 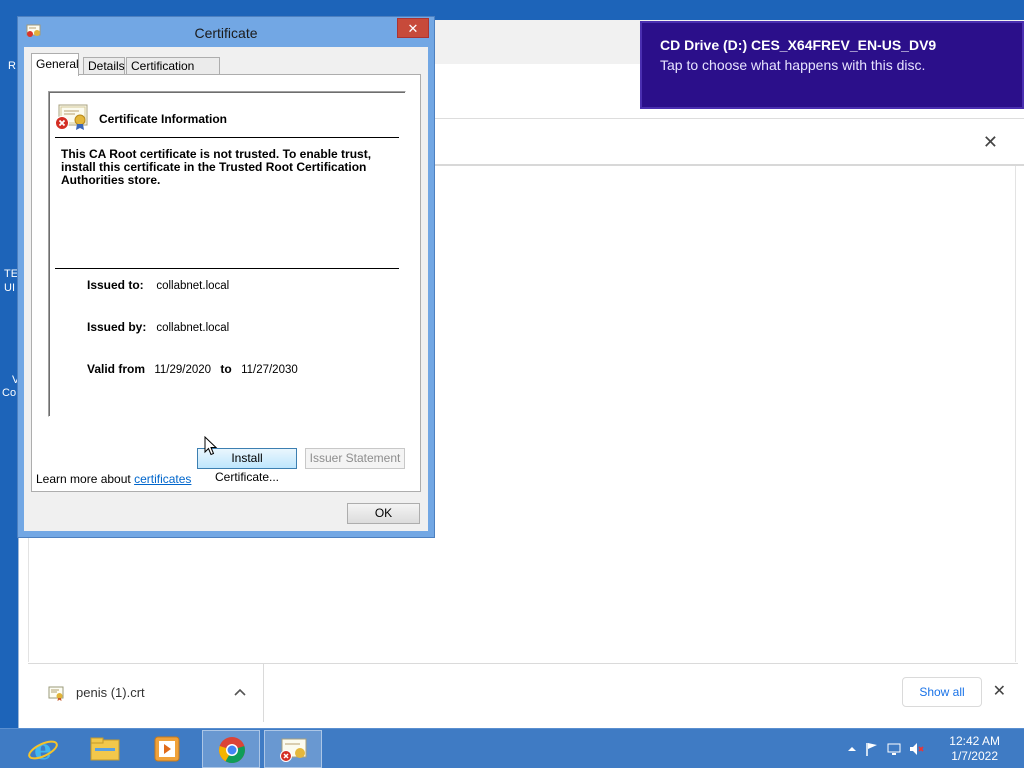 I want to click on desktop-label-fragment: Co, so click(x=9, y=393).